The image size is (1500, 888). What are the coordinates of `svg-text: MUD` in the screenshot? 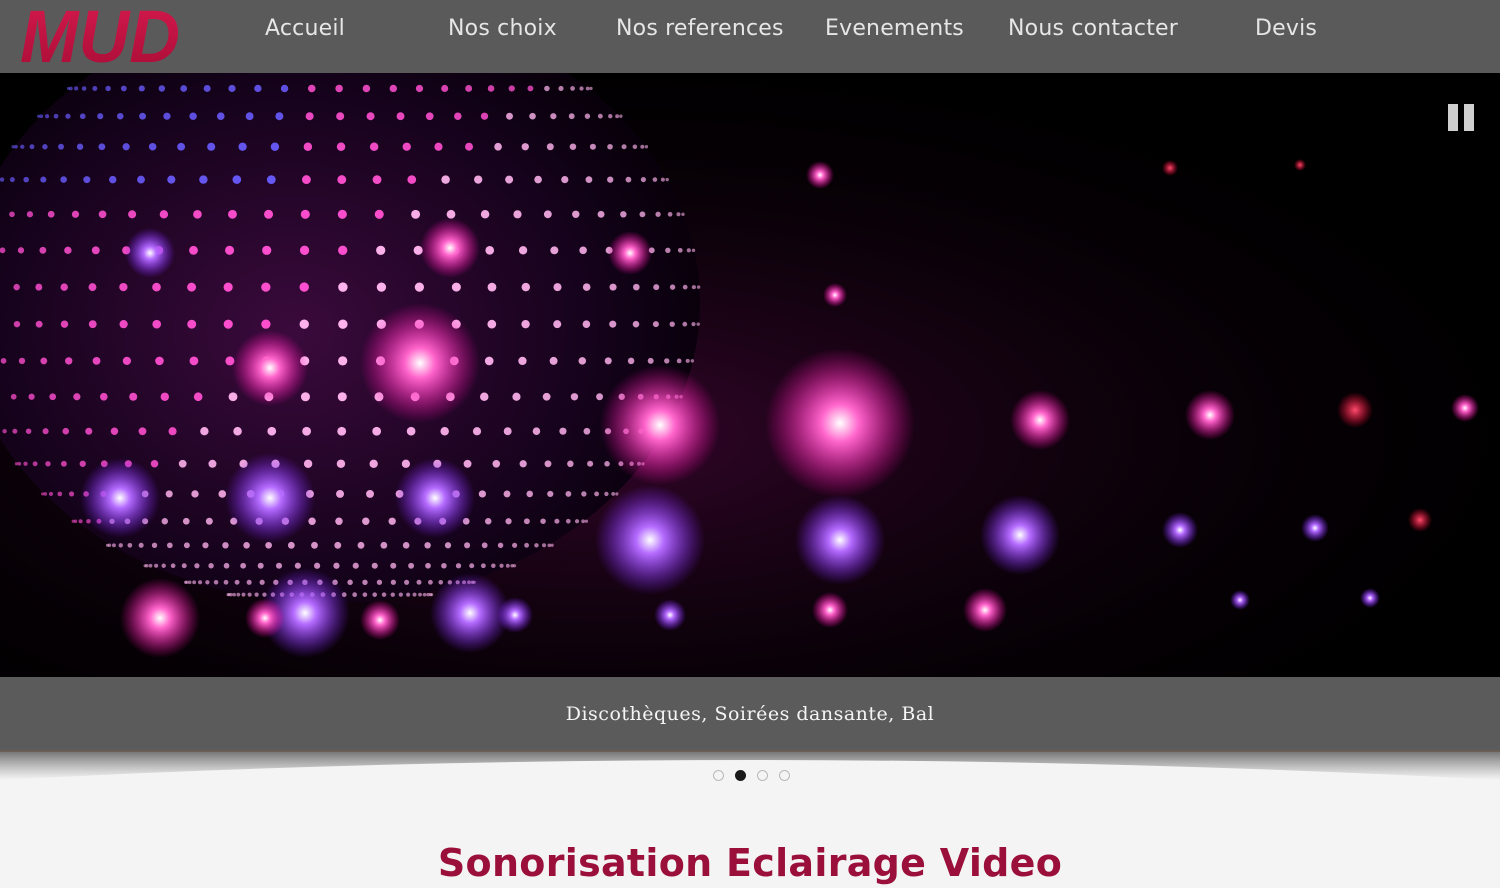 It's located at (100, 35).